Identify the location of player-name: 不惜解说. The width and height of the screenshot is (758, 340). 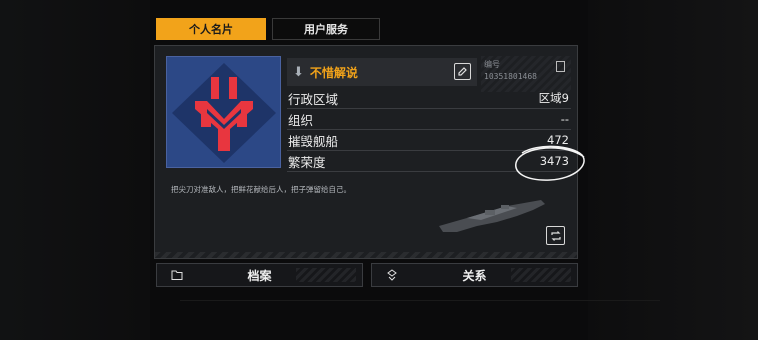
(333, 72).